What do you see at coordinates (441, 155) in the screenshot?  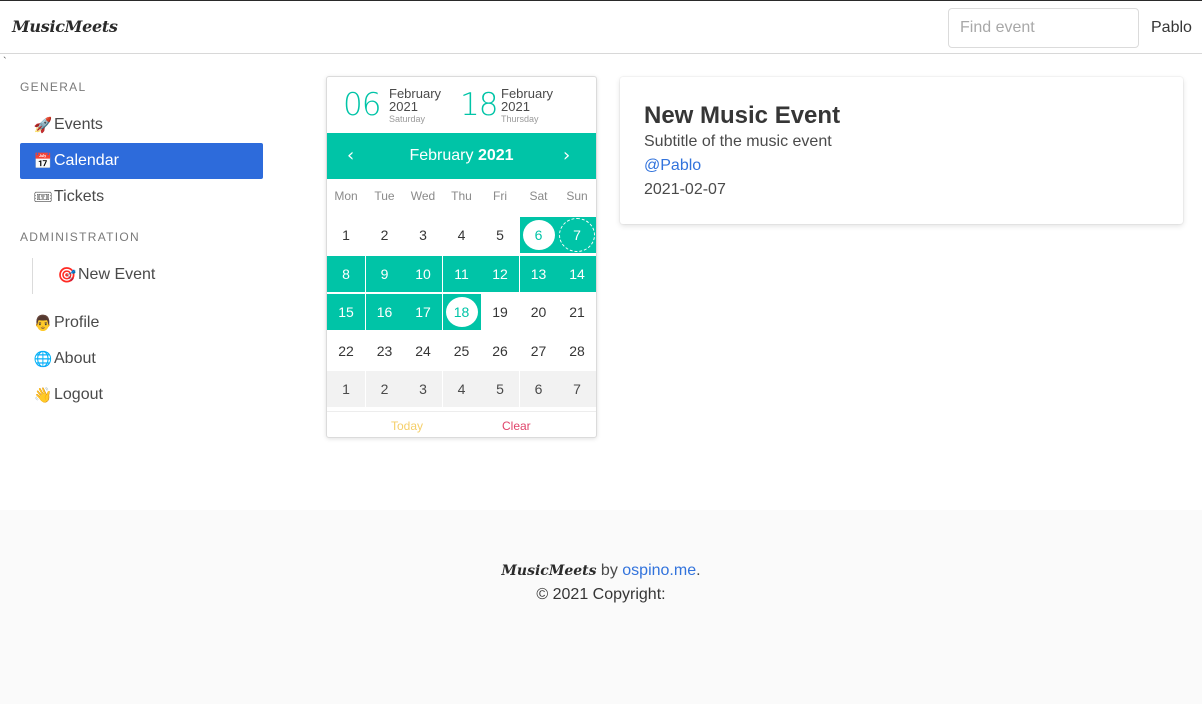 I see `nav-month: February` at bounding box center [441, 155].